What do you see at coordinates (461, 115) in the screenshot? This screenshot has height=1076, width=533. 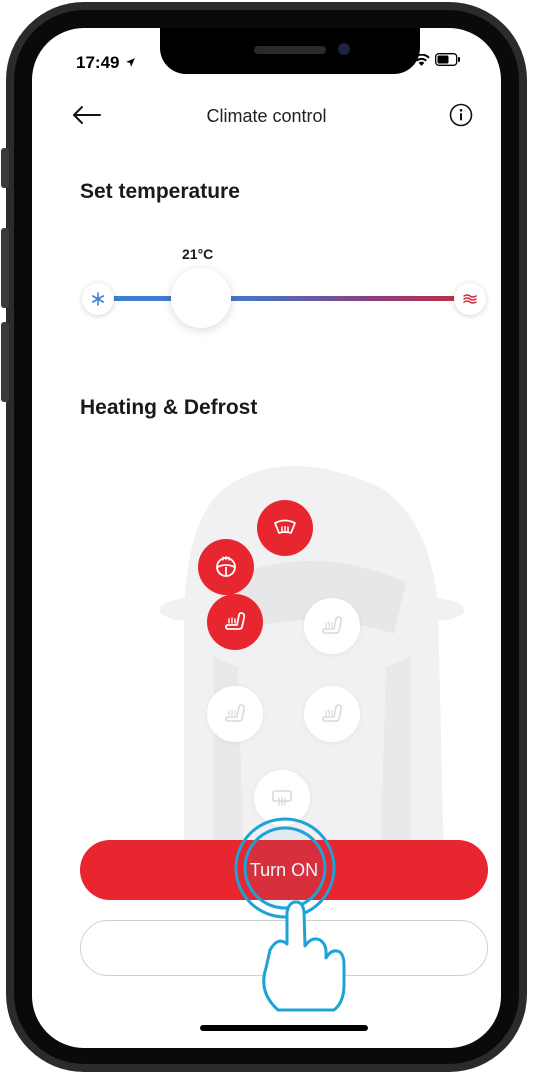 I see `info-icon` at bounding box center [461, 115].